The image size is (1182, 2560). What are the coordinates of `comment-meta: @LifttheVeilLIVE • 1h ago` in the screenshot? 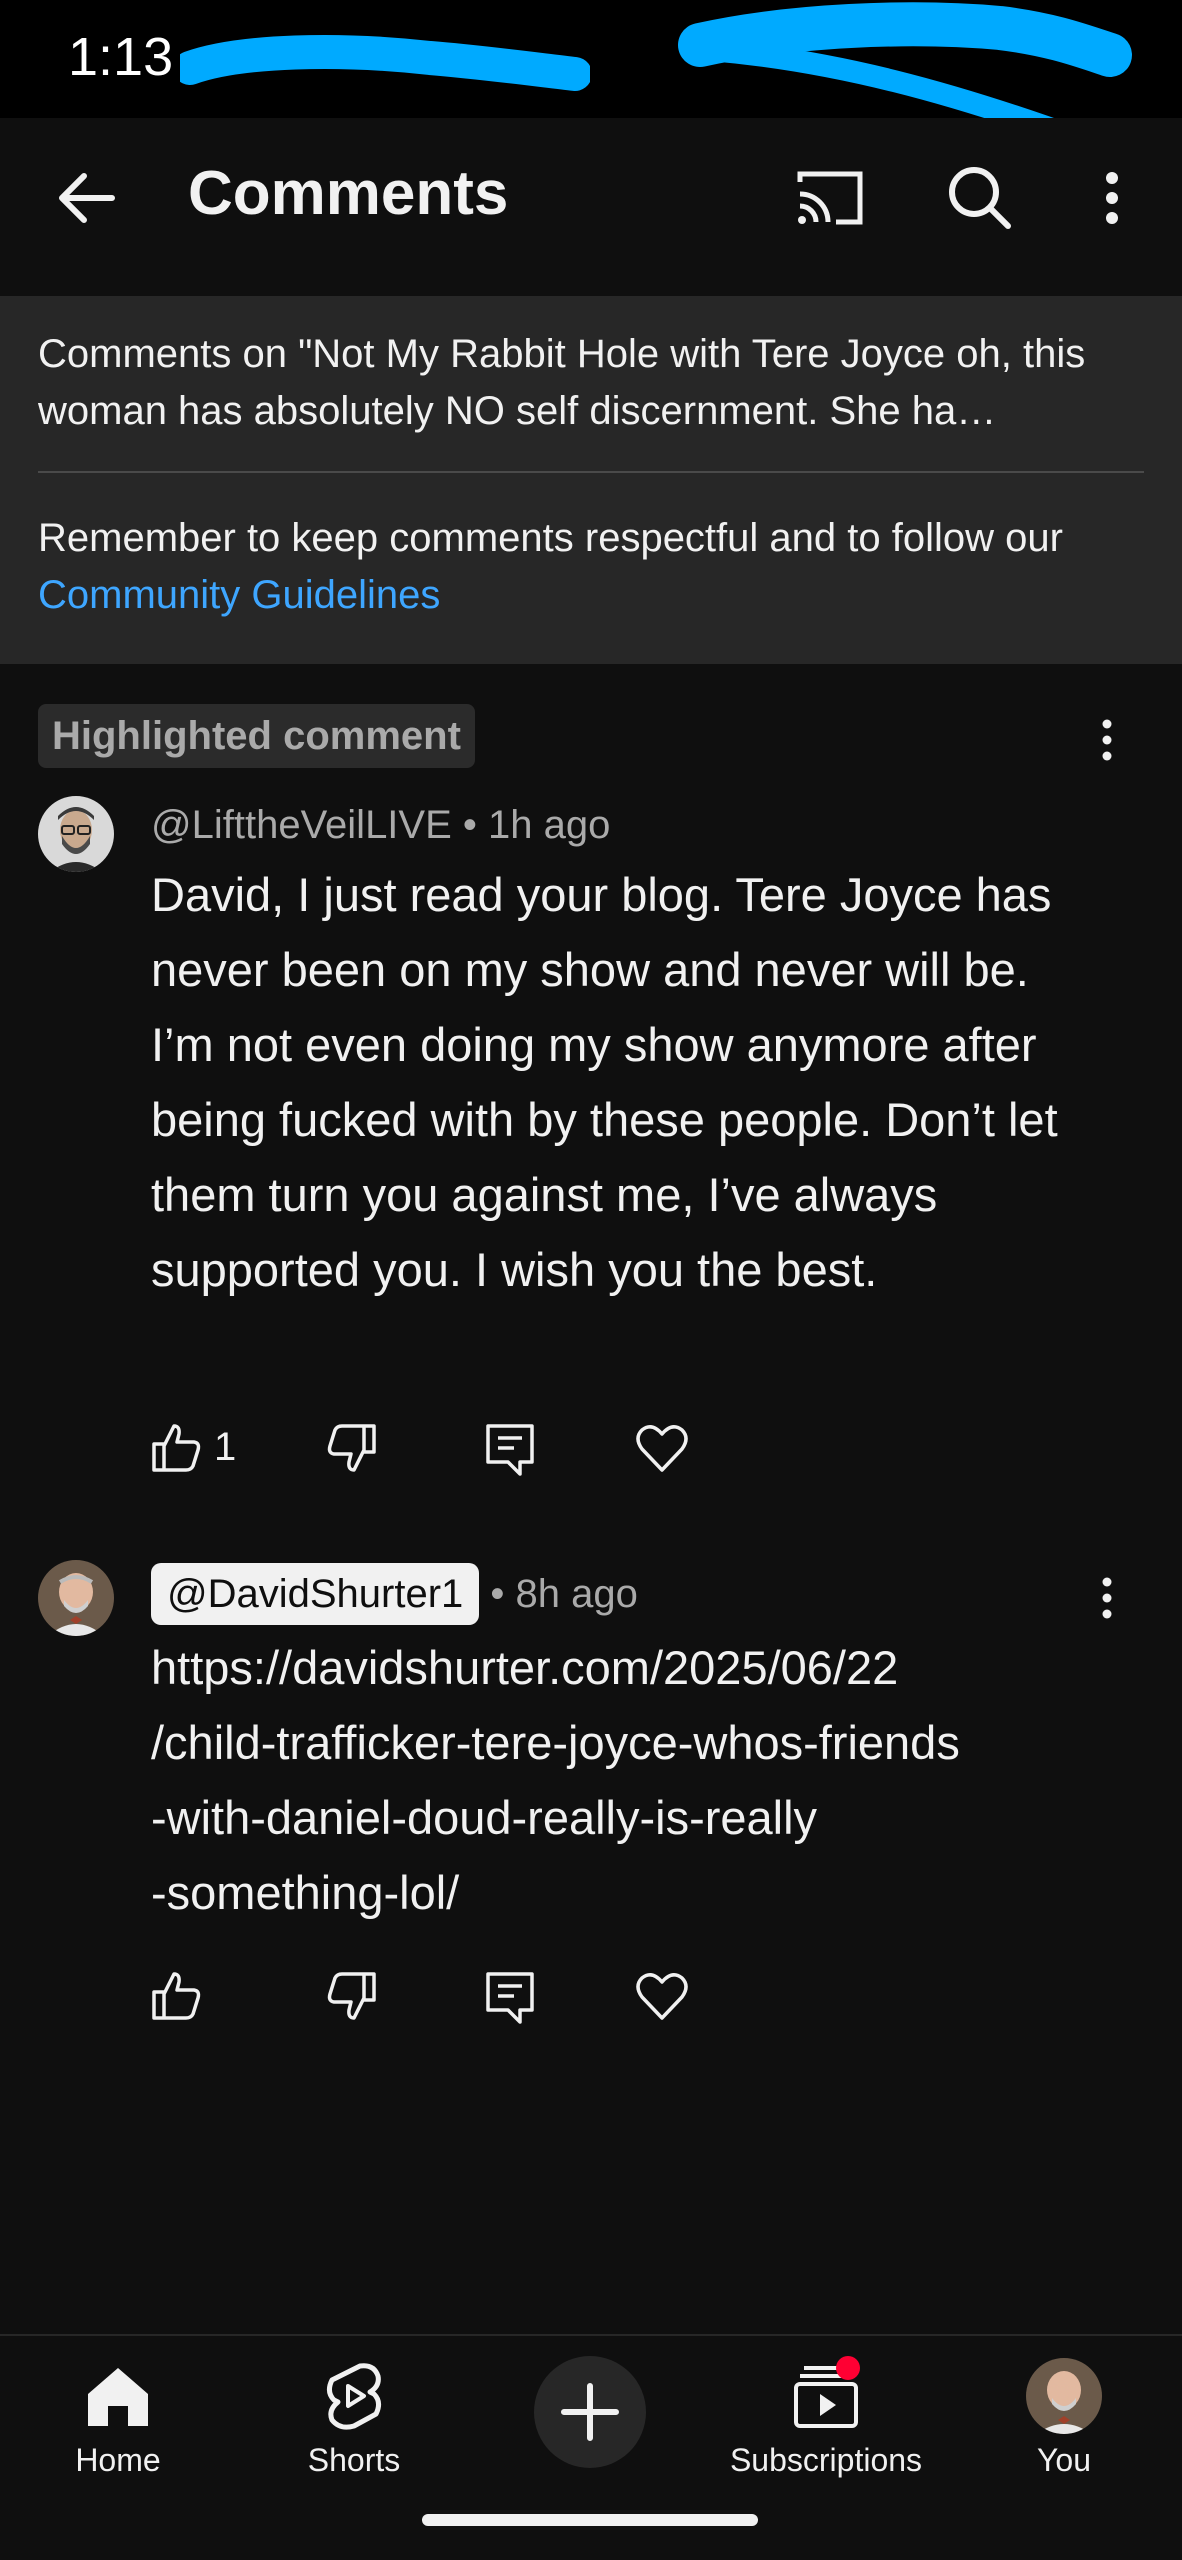 It's located at (380, 825).